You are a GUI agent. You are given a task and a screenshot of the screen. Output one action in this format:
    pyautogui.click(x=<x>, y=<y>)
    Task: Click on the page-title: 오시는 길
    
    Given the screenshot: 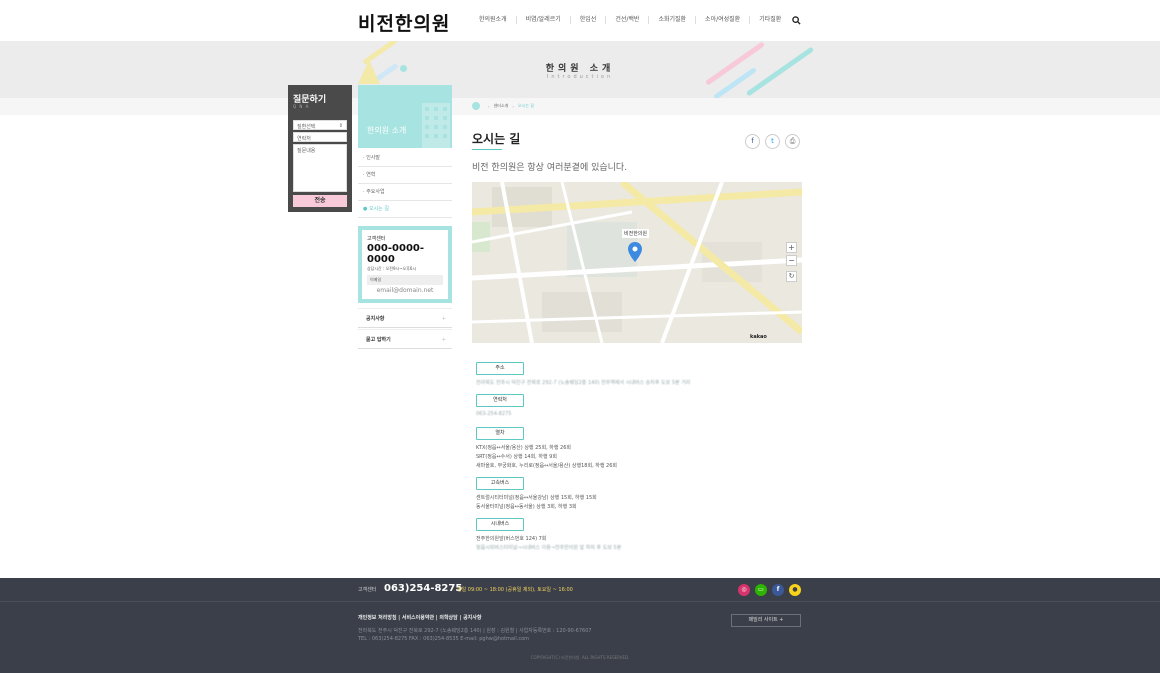 What is the action you would take?
    pyautogui.click(x=496, y=139)
    